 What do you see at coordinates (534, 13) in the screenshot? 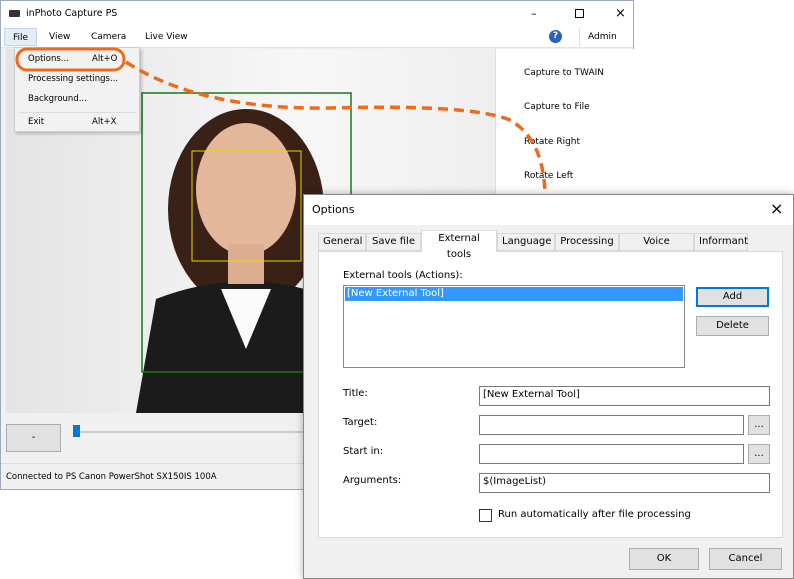
I see `minimize-button: –` at bounding box center [534, 13].